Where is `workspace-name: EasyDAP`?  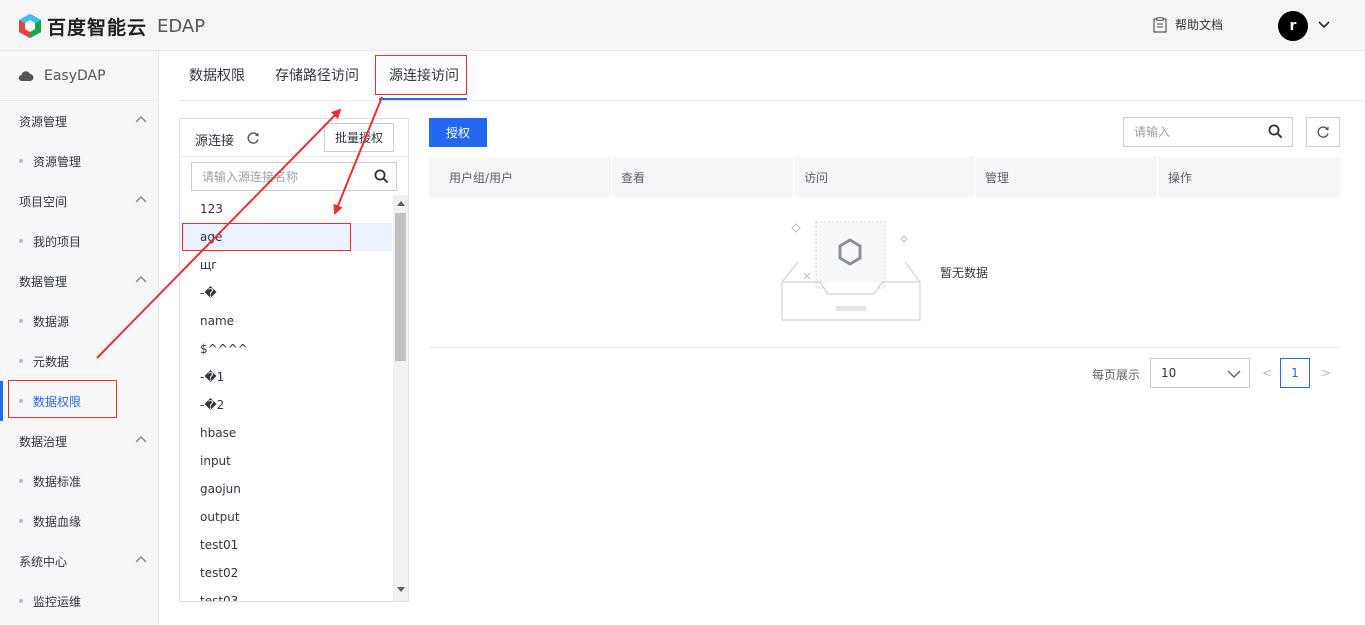 workspace-name: EasyDAP is located at coordinates (75, 75).